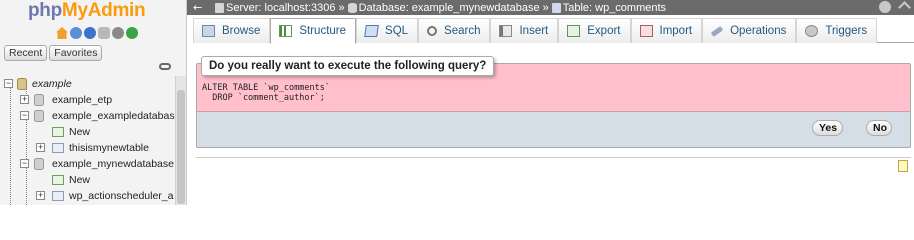 The width and height of the screenshot is (914, 240). What do you see at coordinates (104, 33) in the screenshot?
I see `docs-icon` at bounding box center [104, 33].